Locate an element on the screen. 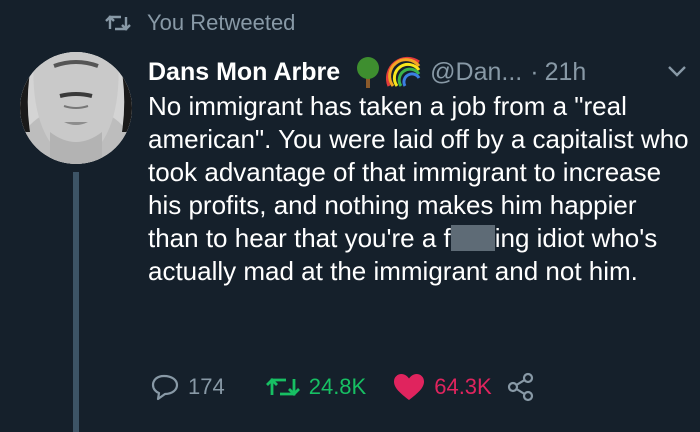  tweet-header: Dans Mon Arbre @Dan... · 21h is located at coordinates (418, 72).